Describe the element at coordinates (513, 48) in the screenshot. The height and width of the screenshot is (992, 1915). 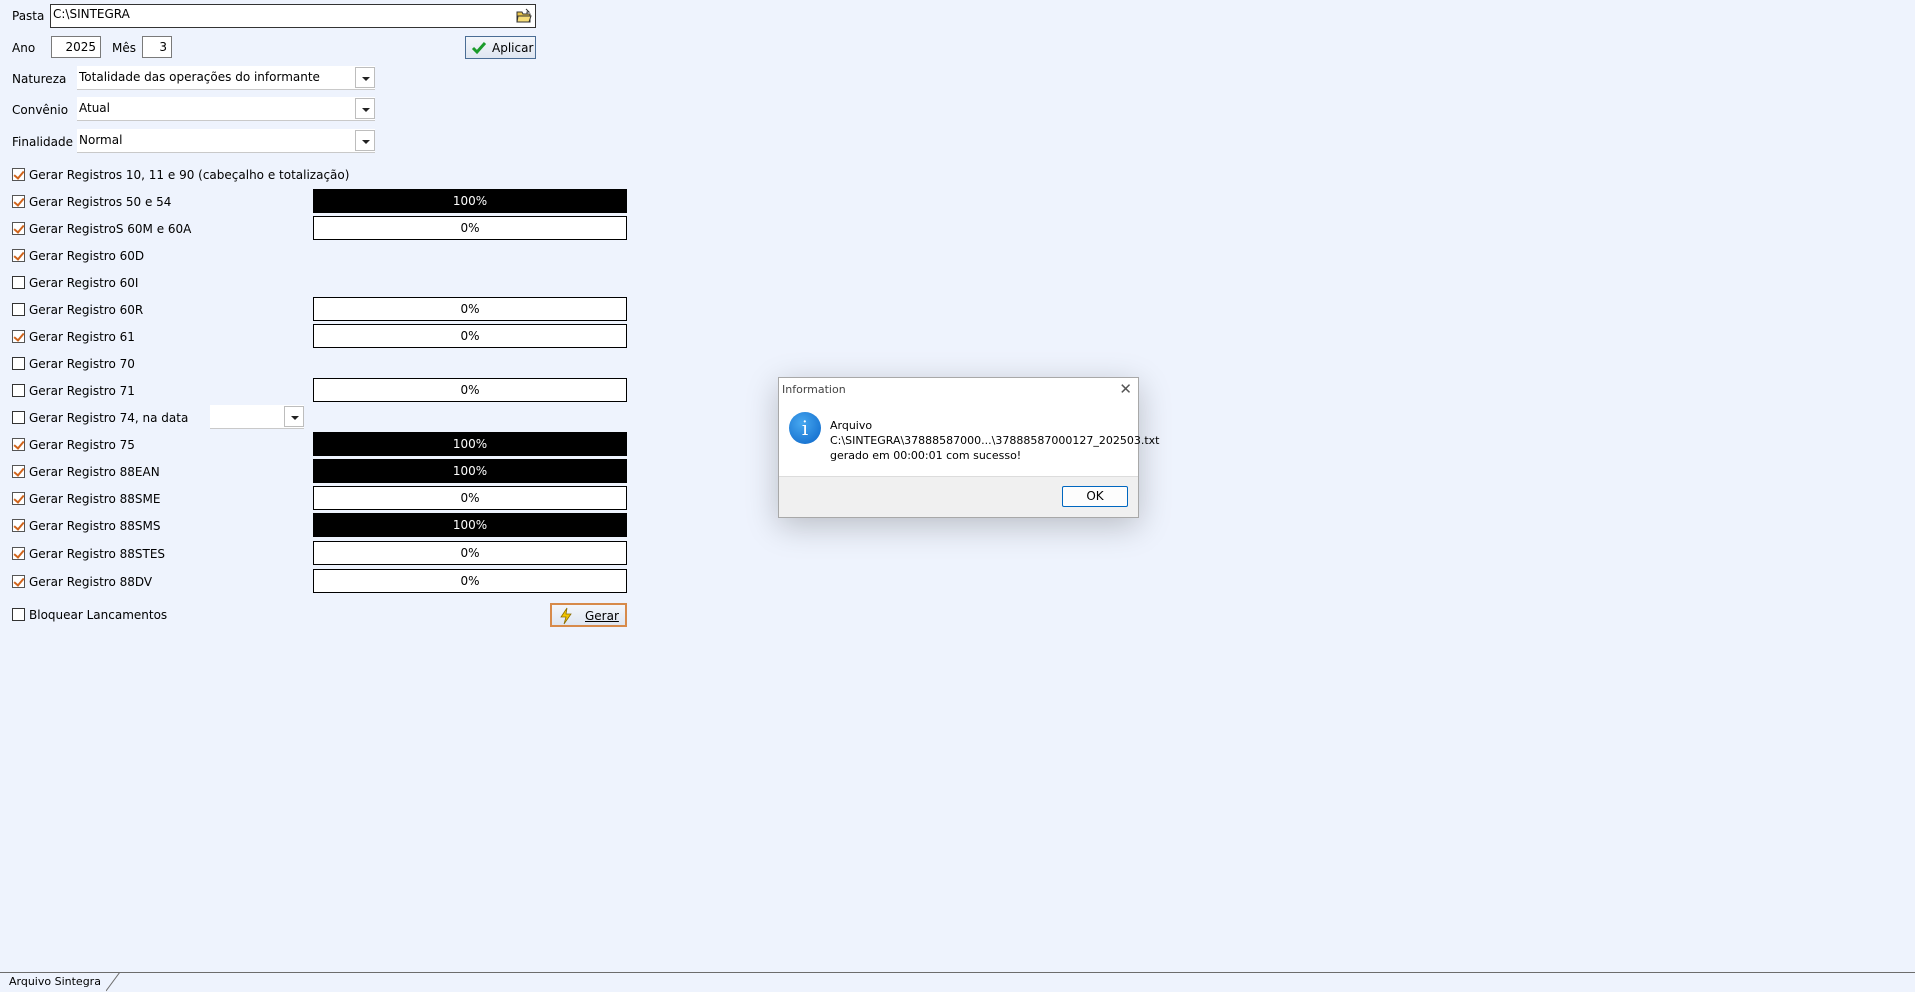
I see `aplicar-label: Aplicar` at that location.